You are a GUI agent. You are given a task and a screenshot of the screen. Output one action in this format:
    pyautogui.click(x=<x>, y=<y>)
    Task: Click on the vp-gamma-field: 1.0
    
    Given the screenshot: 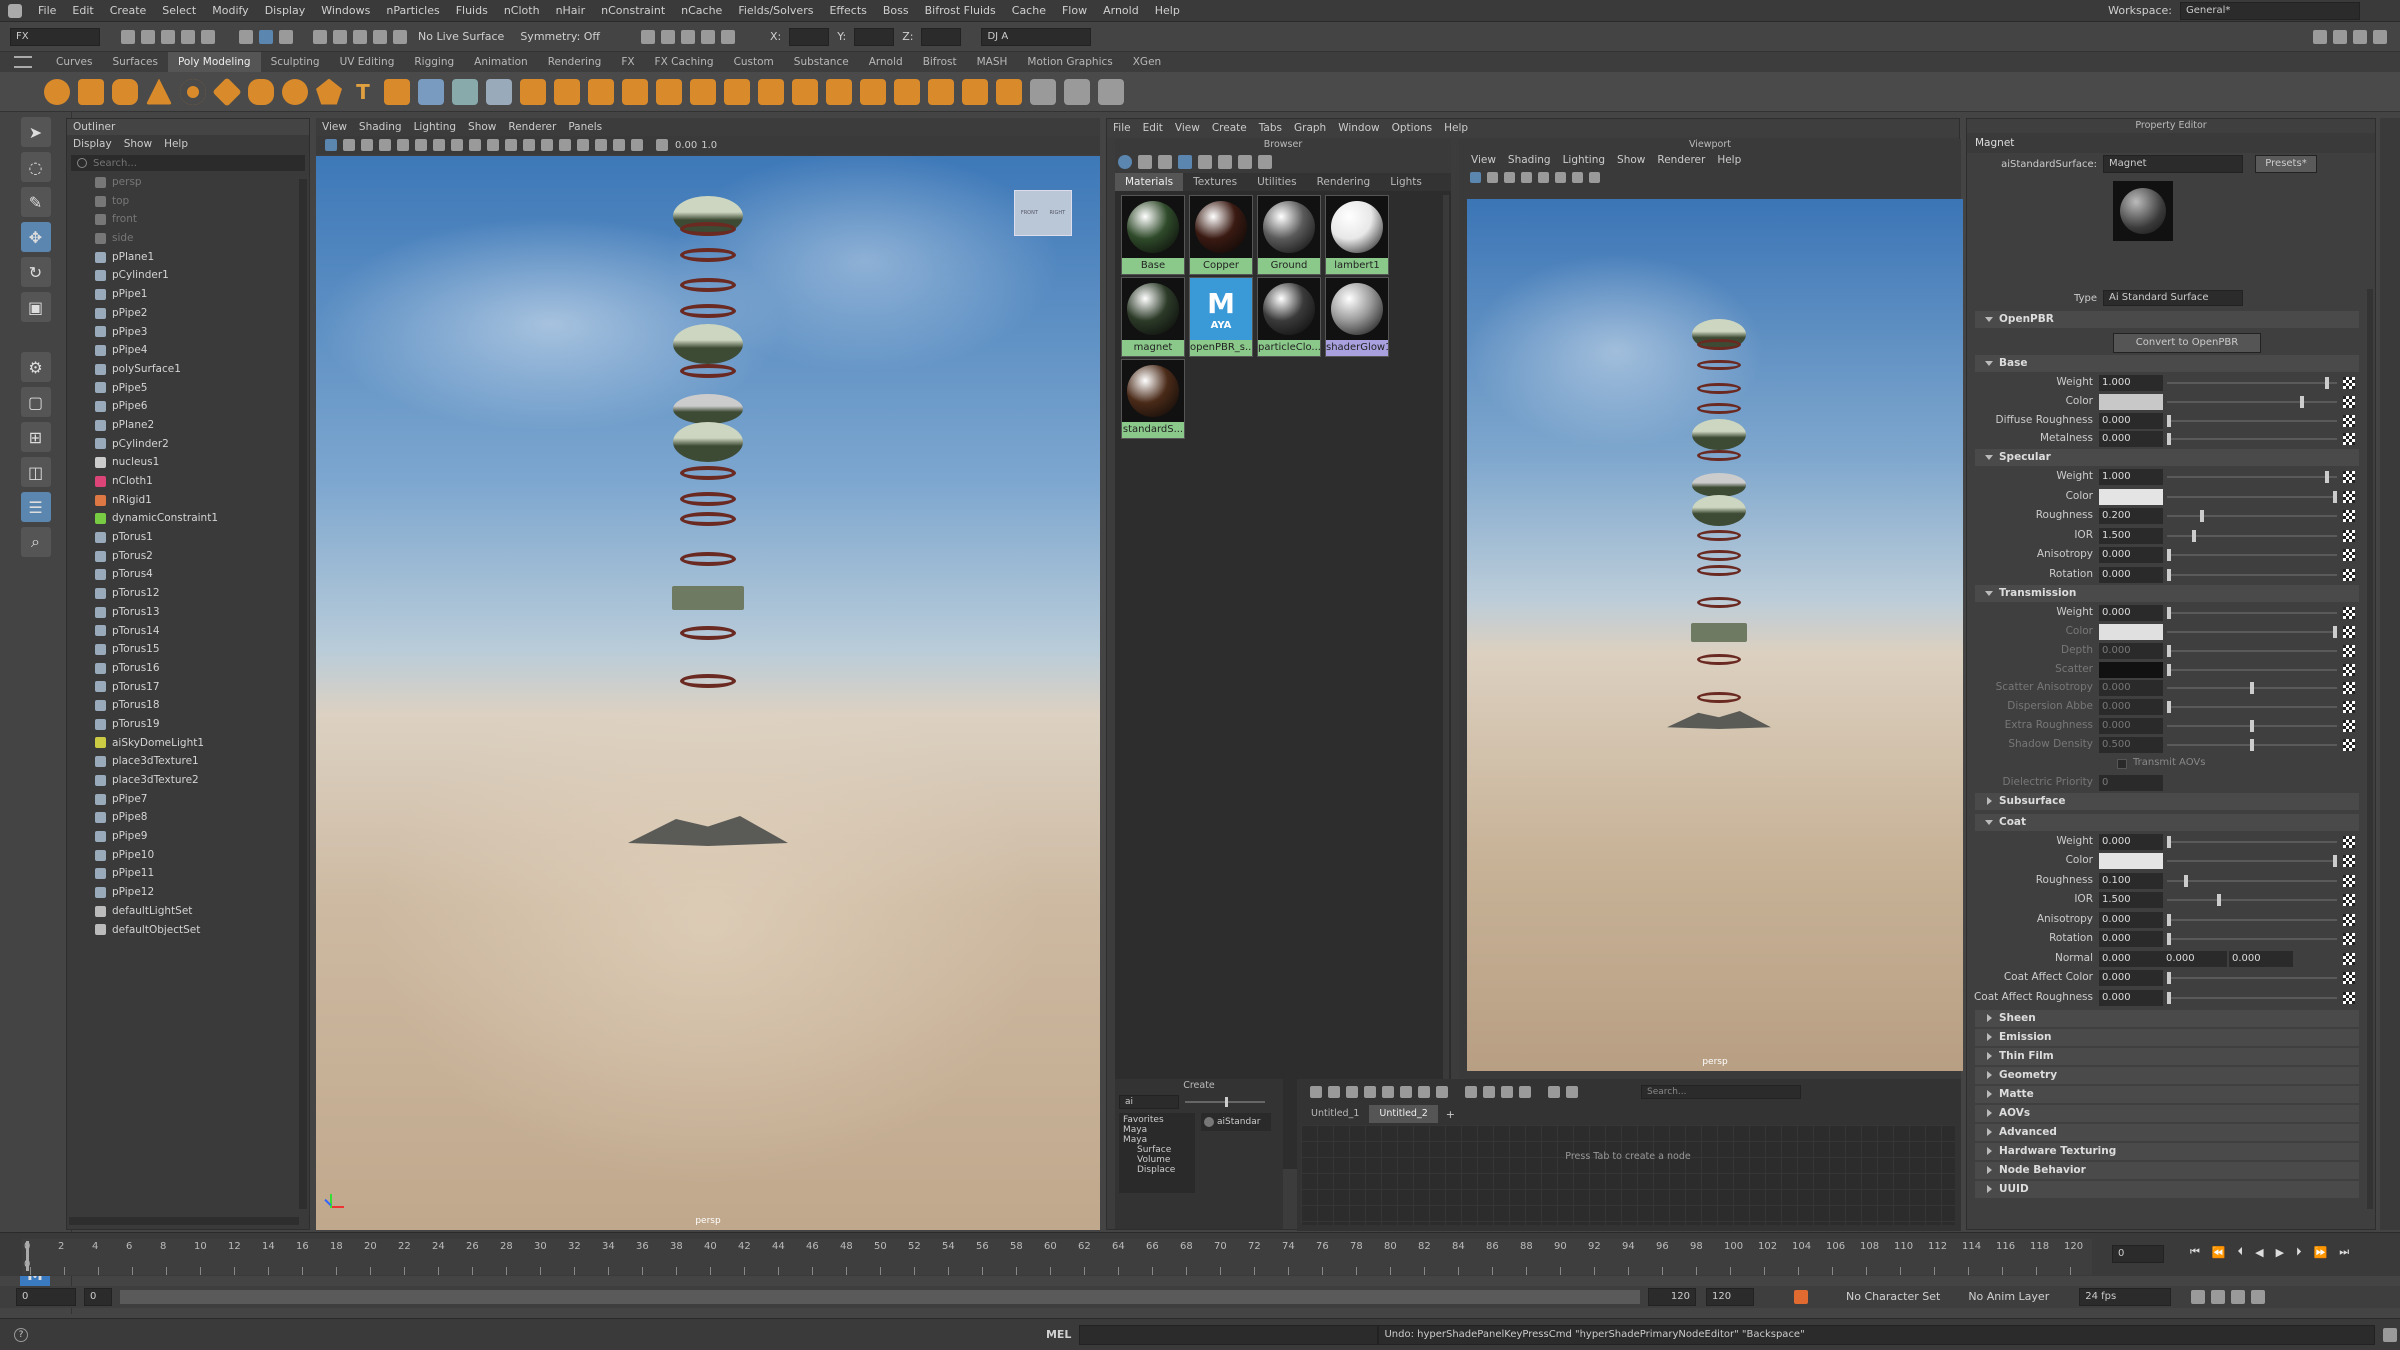 What is the action you would take?
    pyautogui.click(x=709, y=145)
    